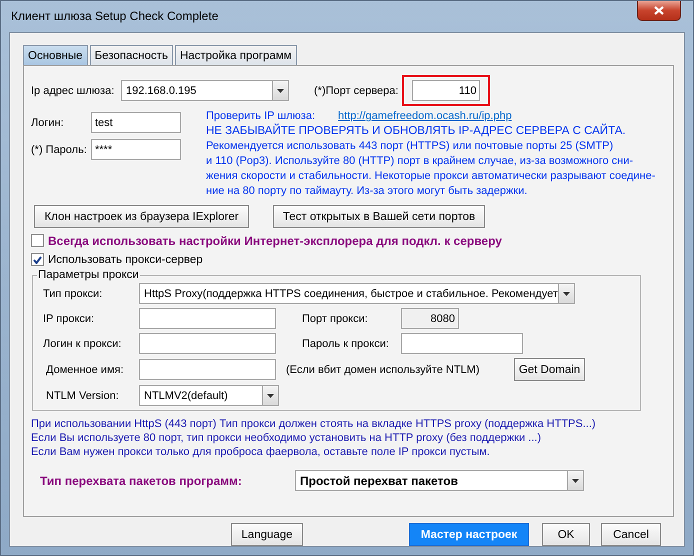 The image size is (694, 556). I want to click on field-label: (*)Порт сервера:, so click(356, 90).